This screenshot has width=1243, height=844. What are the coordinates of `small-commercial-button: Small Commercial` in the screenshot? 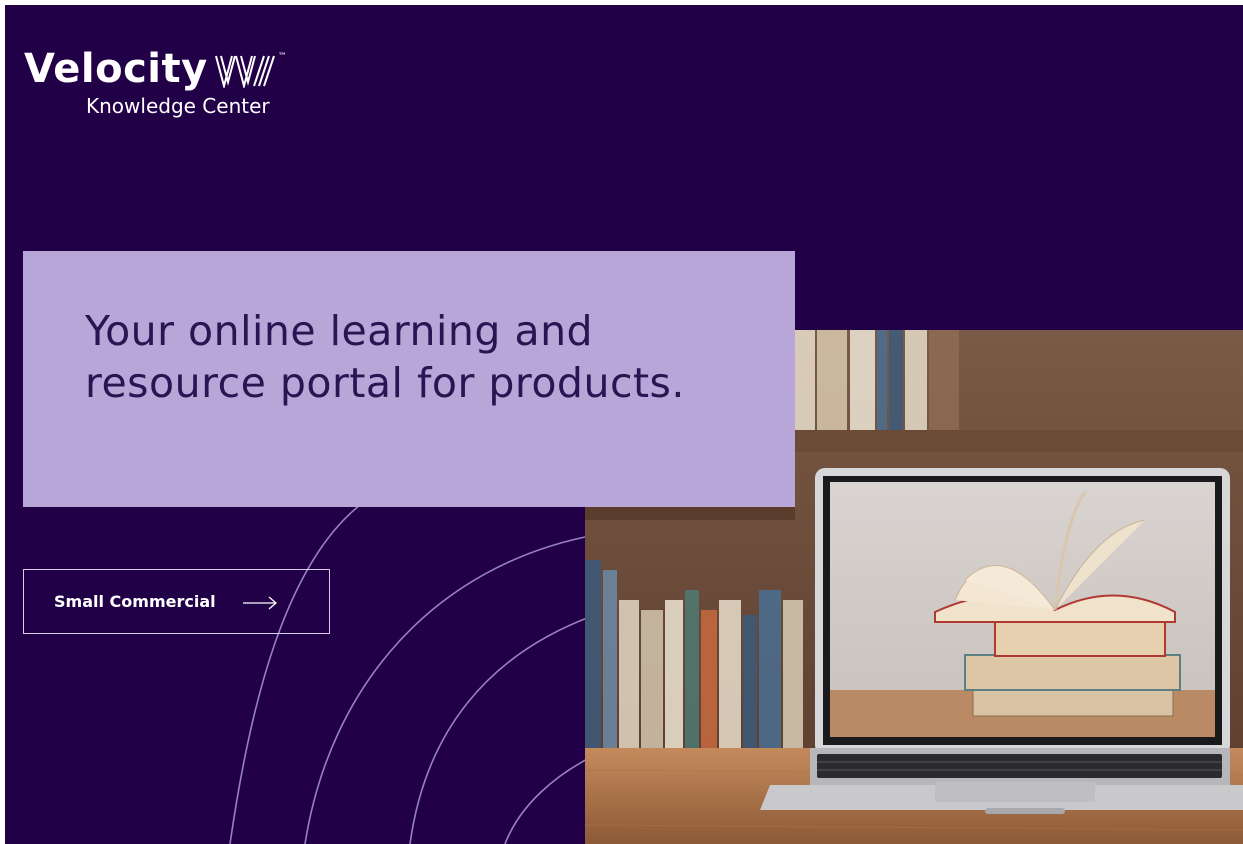 It's located at (176, 601).